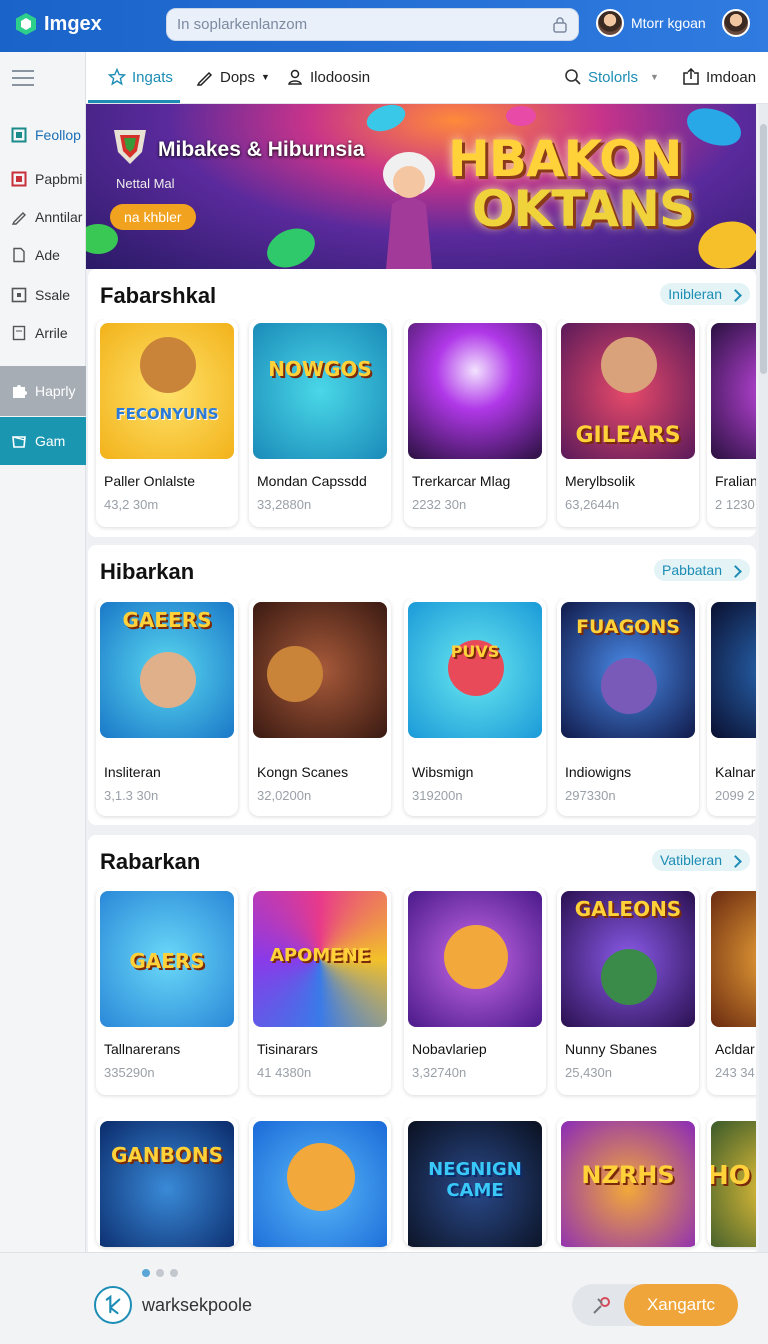  What do you see at coordinates (731, 77) in the screenshot?
I see `tab-label: Imdoan` at bounding box center [731, 77].